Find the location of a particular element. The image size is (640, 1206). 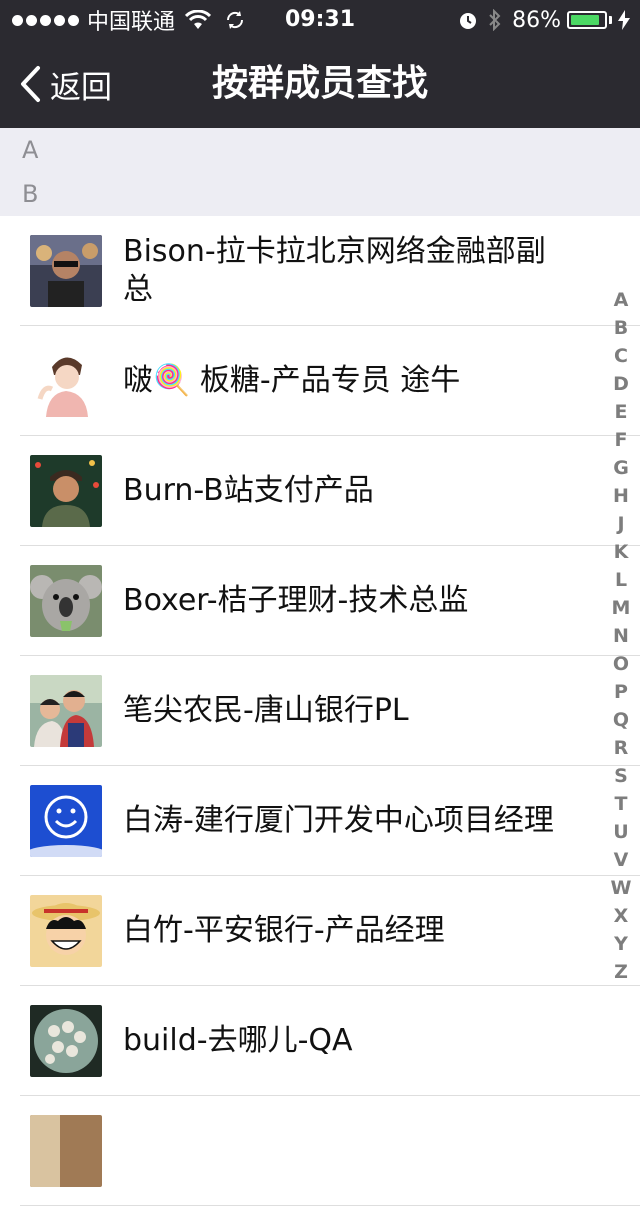

member-row: 白竹-平安银行-产品经理 is located at coordinates (320, 931).